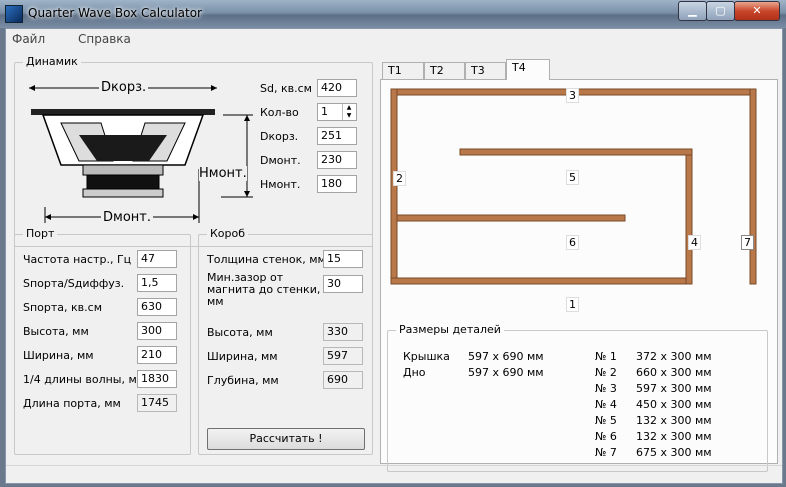  Describe the element at coordinates (674, 452) in the screenshot. I see `part-7-size: 675 x 300 мм` at that location.